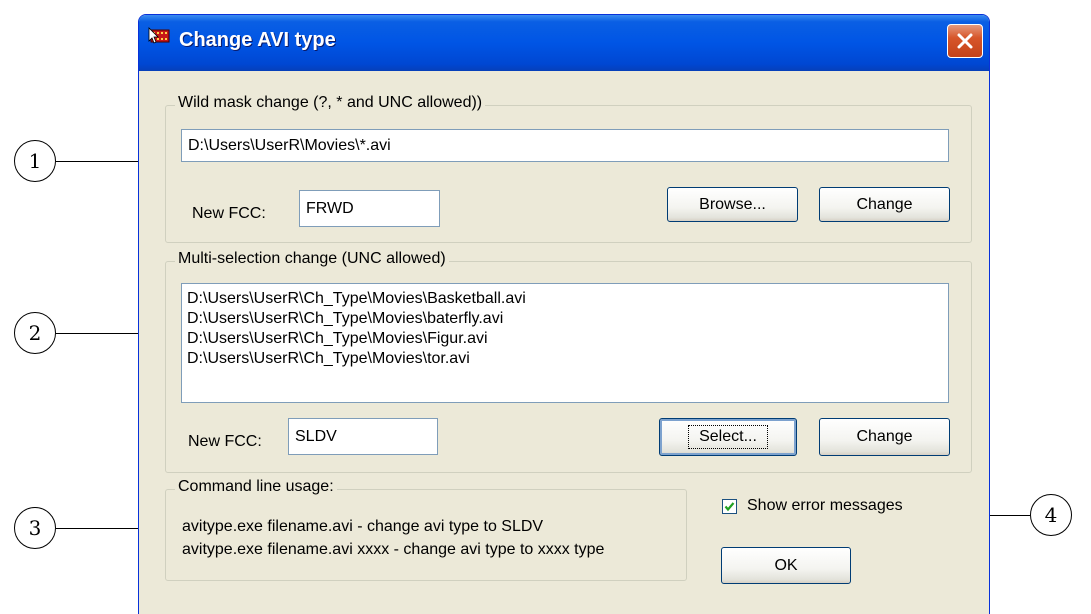 The width and height of the screenshot is (1091, 614). What do you see at coordinates (35, 528) in the screenshot?
I see `callout-3: 3` at bounding box center [35, 528].